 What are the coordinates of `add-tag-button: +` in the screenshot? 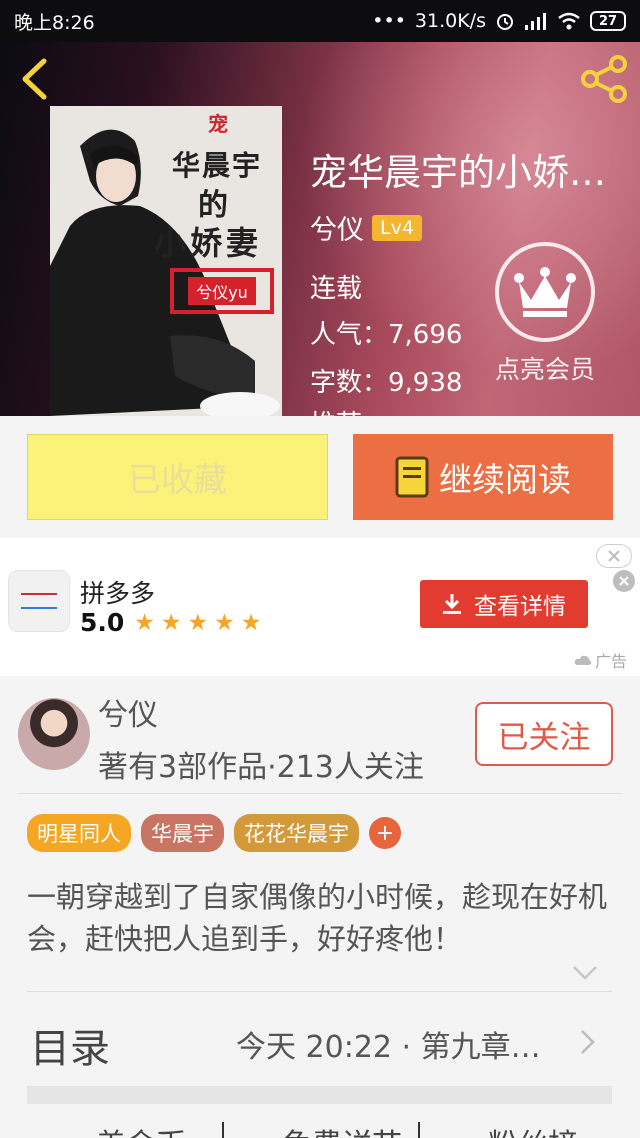 It's located at (385, 833).